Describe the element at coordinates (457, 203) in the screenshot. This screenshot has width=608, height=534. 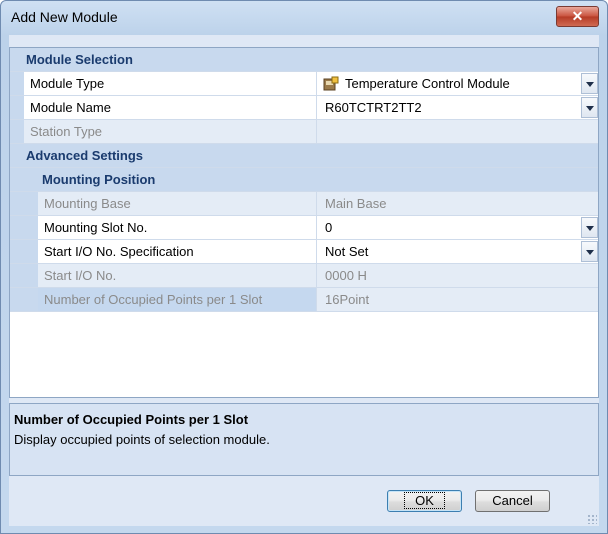
I see `property-value-cell: Main Base` at that location.